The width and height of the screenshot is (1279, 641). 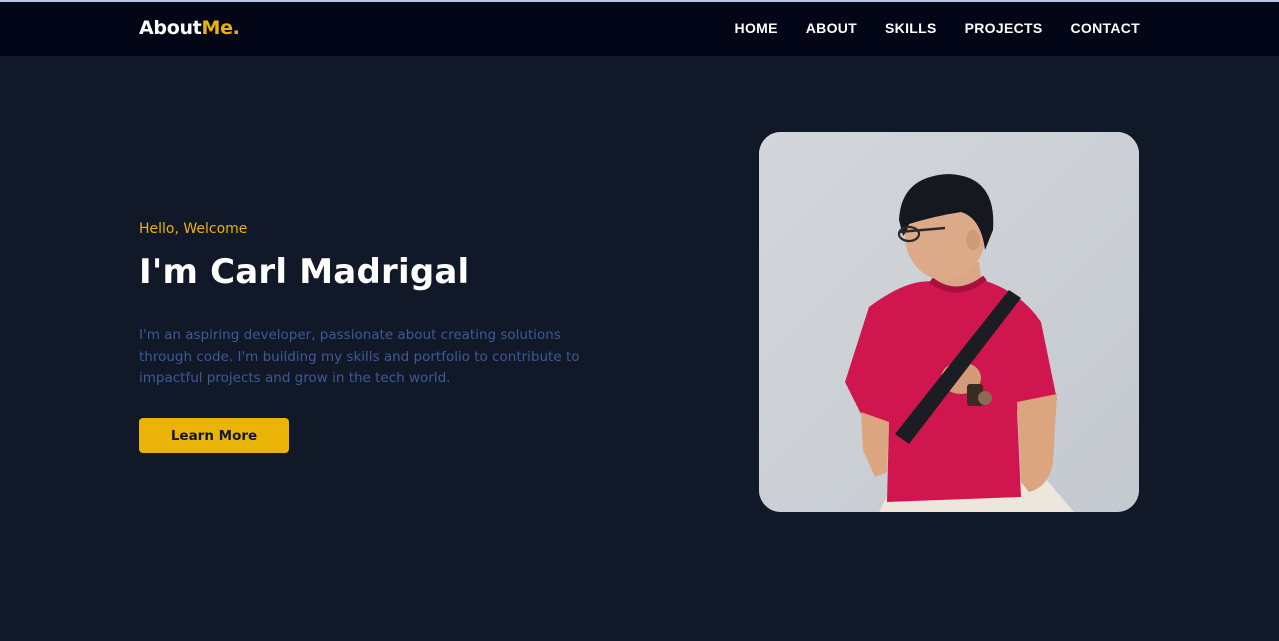 I want to click on brand-logo: AboutMe., so click(x=189, y=28).